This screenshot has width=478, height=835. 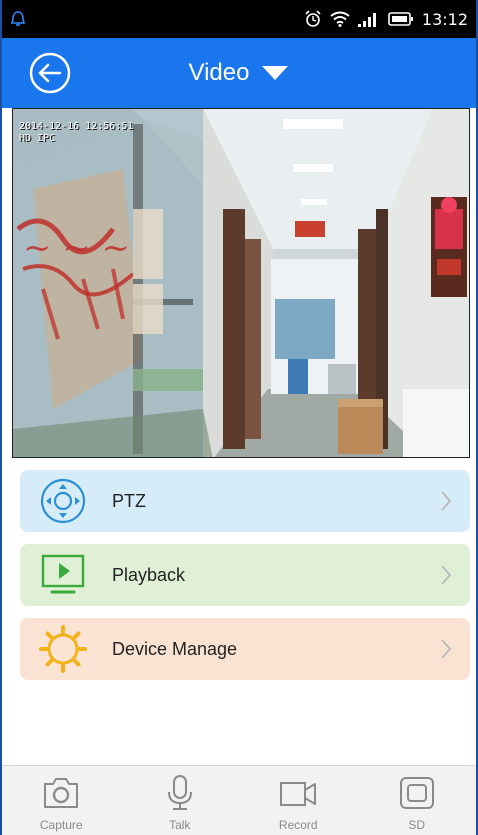 What do you see at coordinates (76, 126) in the screenshot?
I see `osd-datetime: 2014-12-16 12:56:51` at bounding box center [76, 126].